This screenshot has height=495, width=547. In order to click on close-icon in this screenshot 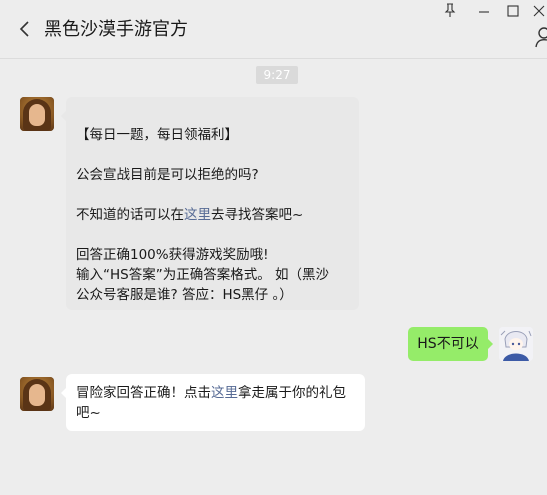, I will do `click(538, 11)`.